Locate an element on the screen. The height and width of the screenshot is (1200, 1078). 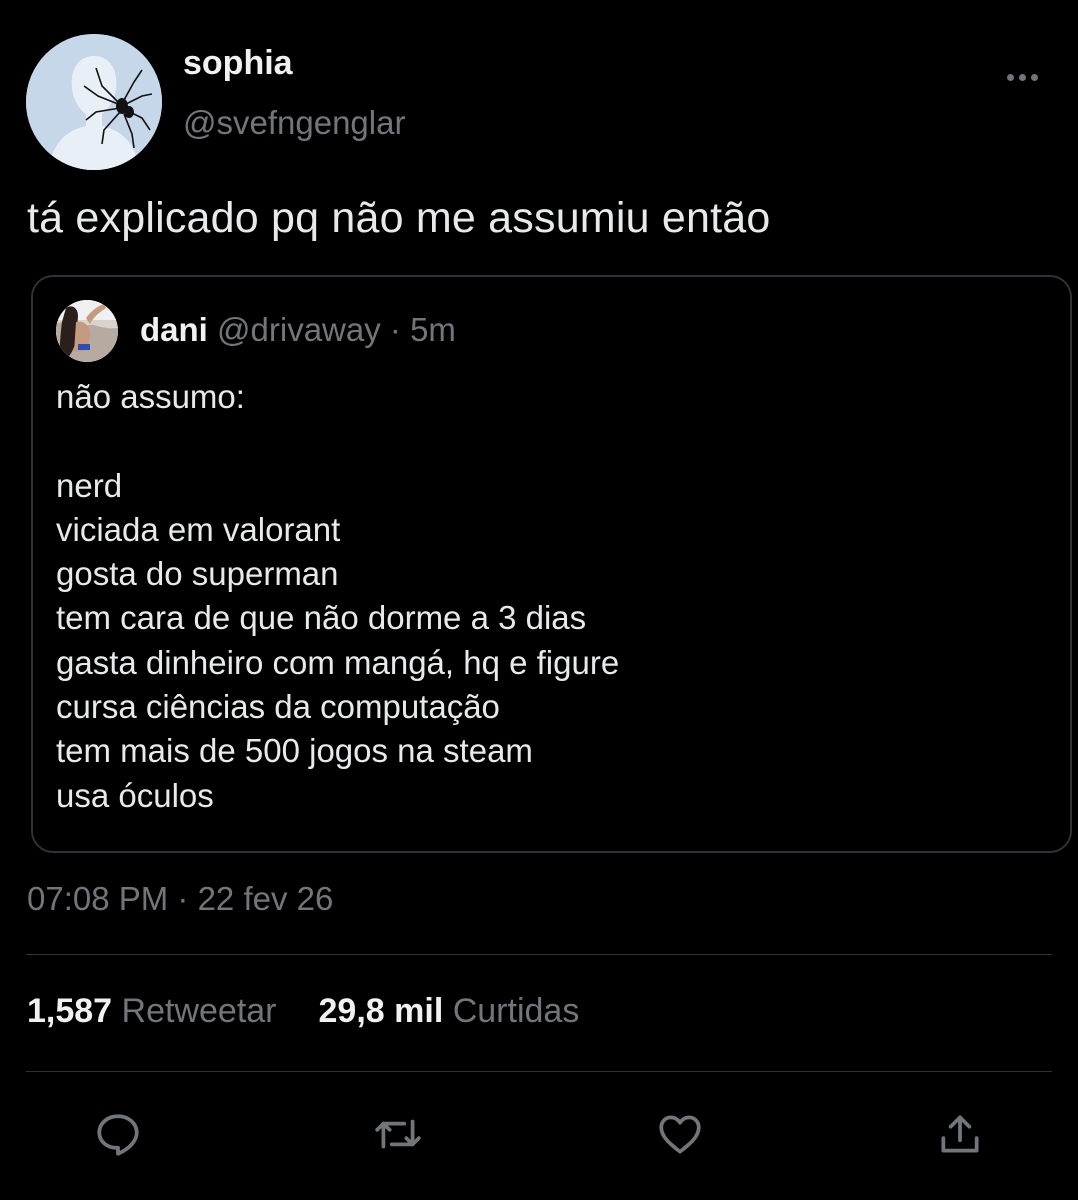
retweets-stat: 1,587 Retweetar is located at coordinates (152, 1011).